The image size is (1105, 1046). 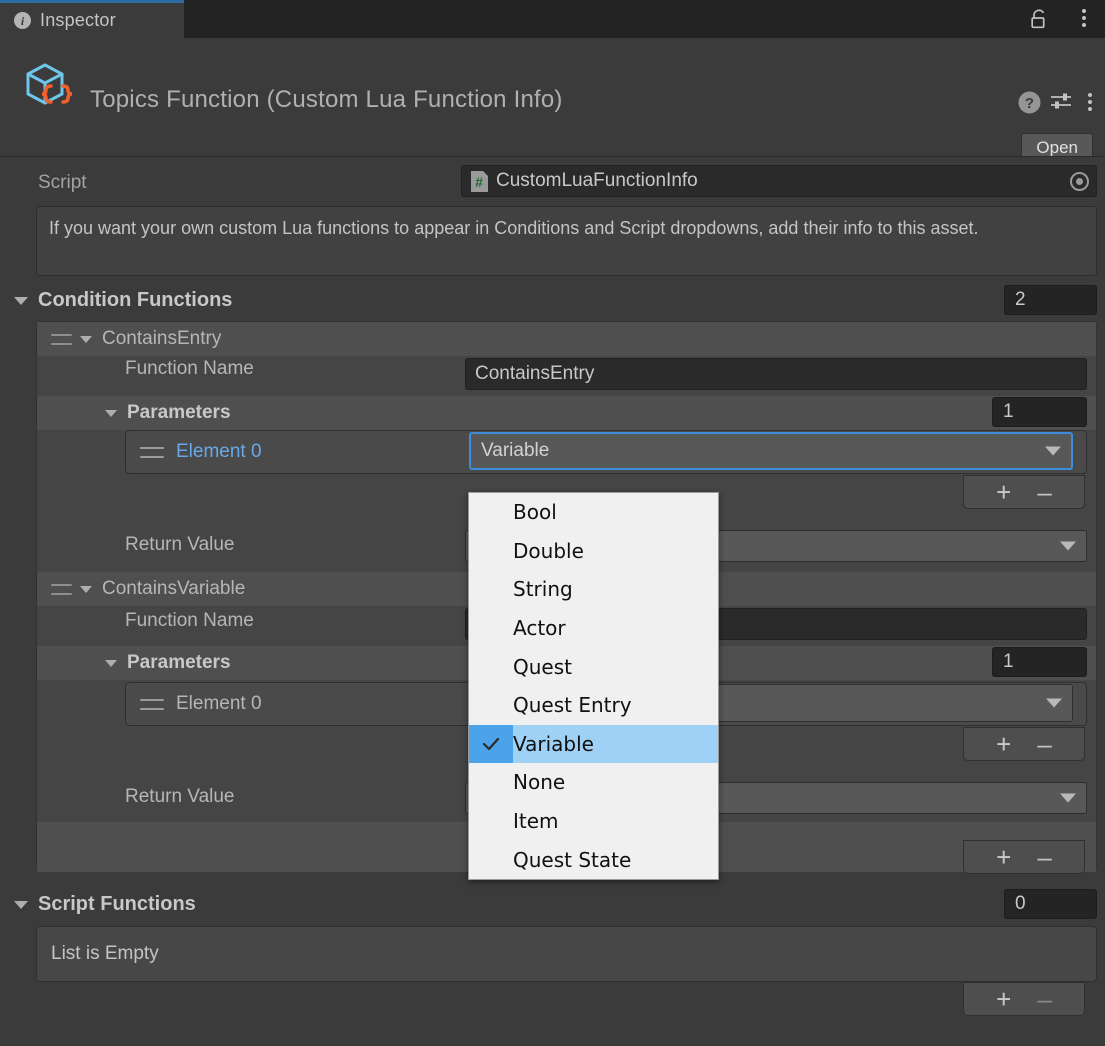 What do you see at coordinates (117, 904) in the screenshot?
I see `script-functions-label: Script Functions` at bounding box center [117, 904].